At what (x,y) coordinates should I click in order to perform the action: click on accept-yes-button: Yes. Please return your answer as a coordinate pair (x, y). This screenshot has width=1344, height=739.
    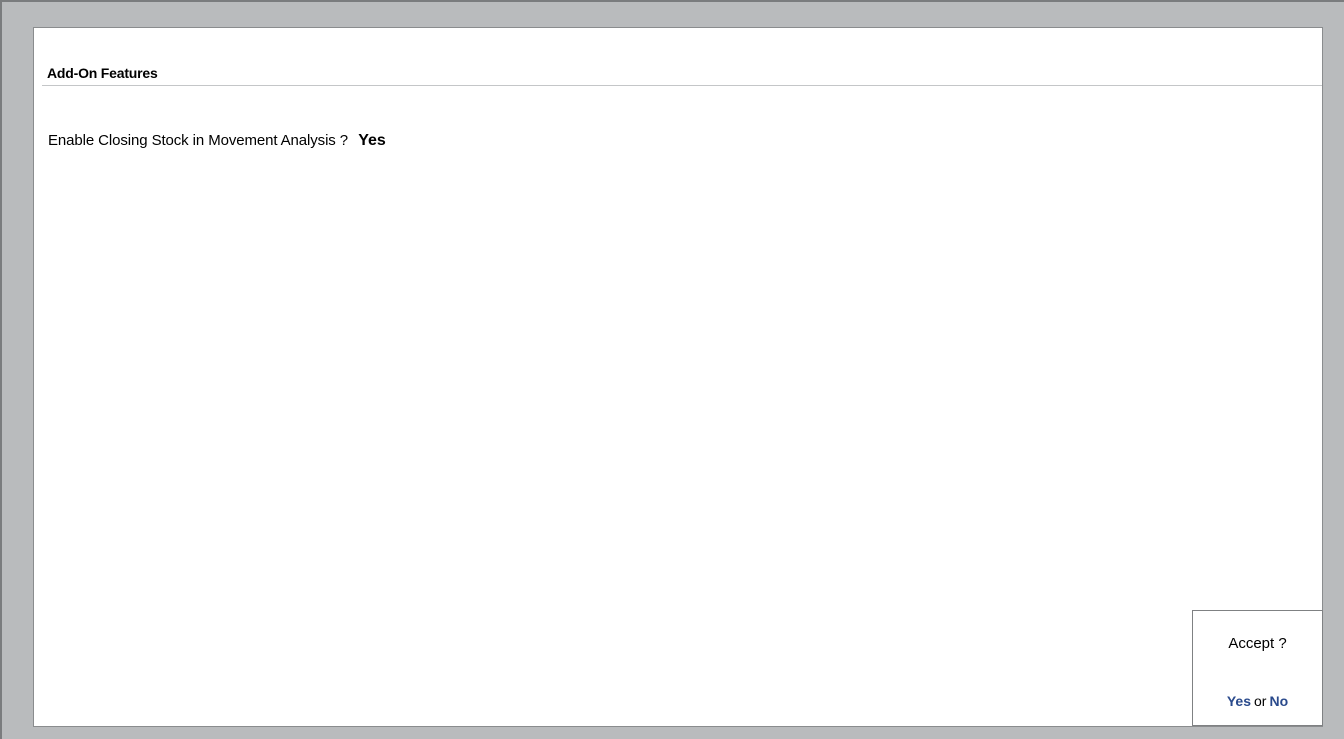
    Looking at the image, I should click on (1239, 701).